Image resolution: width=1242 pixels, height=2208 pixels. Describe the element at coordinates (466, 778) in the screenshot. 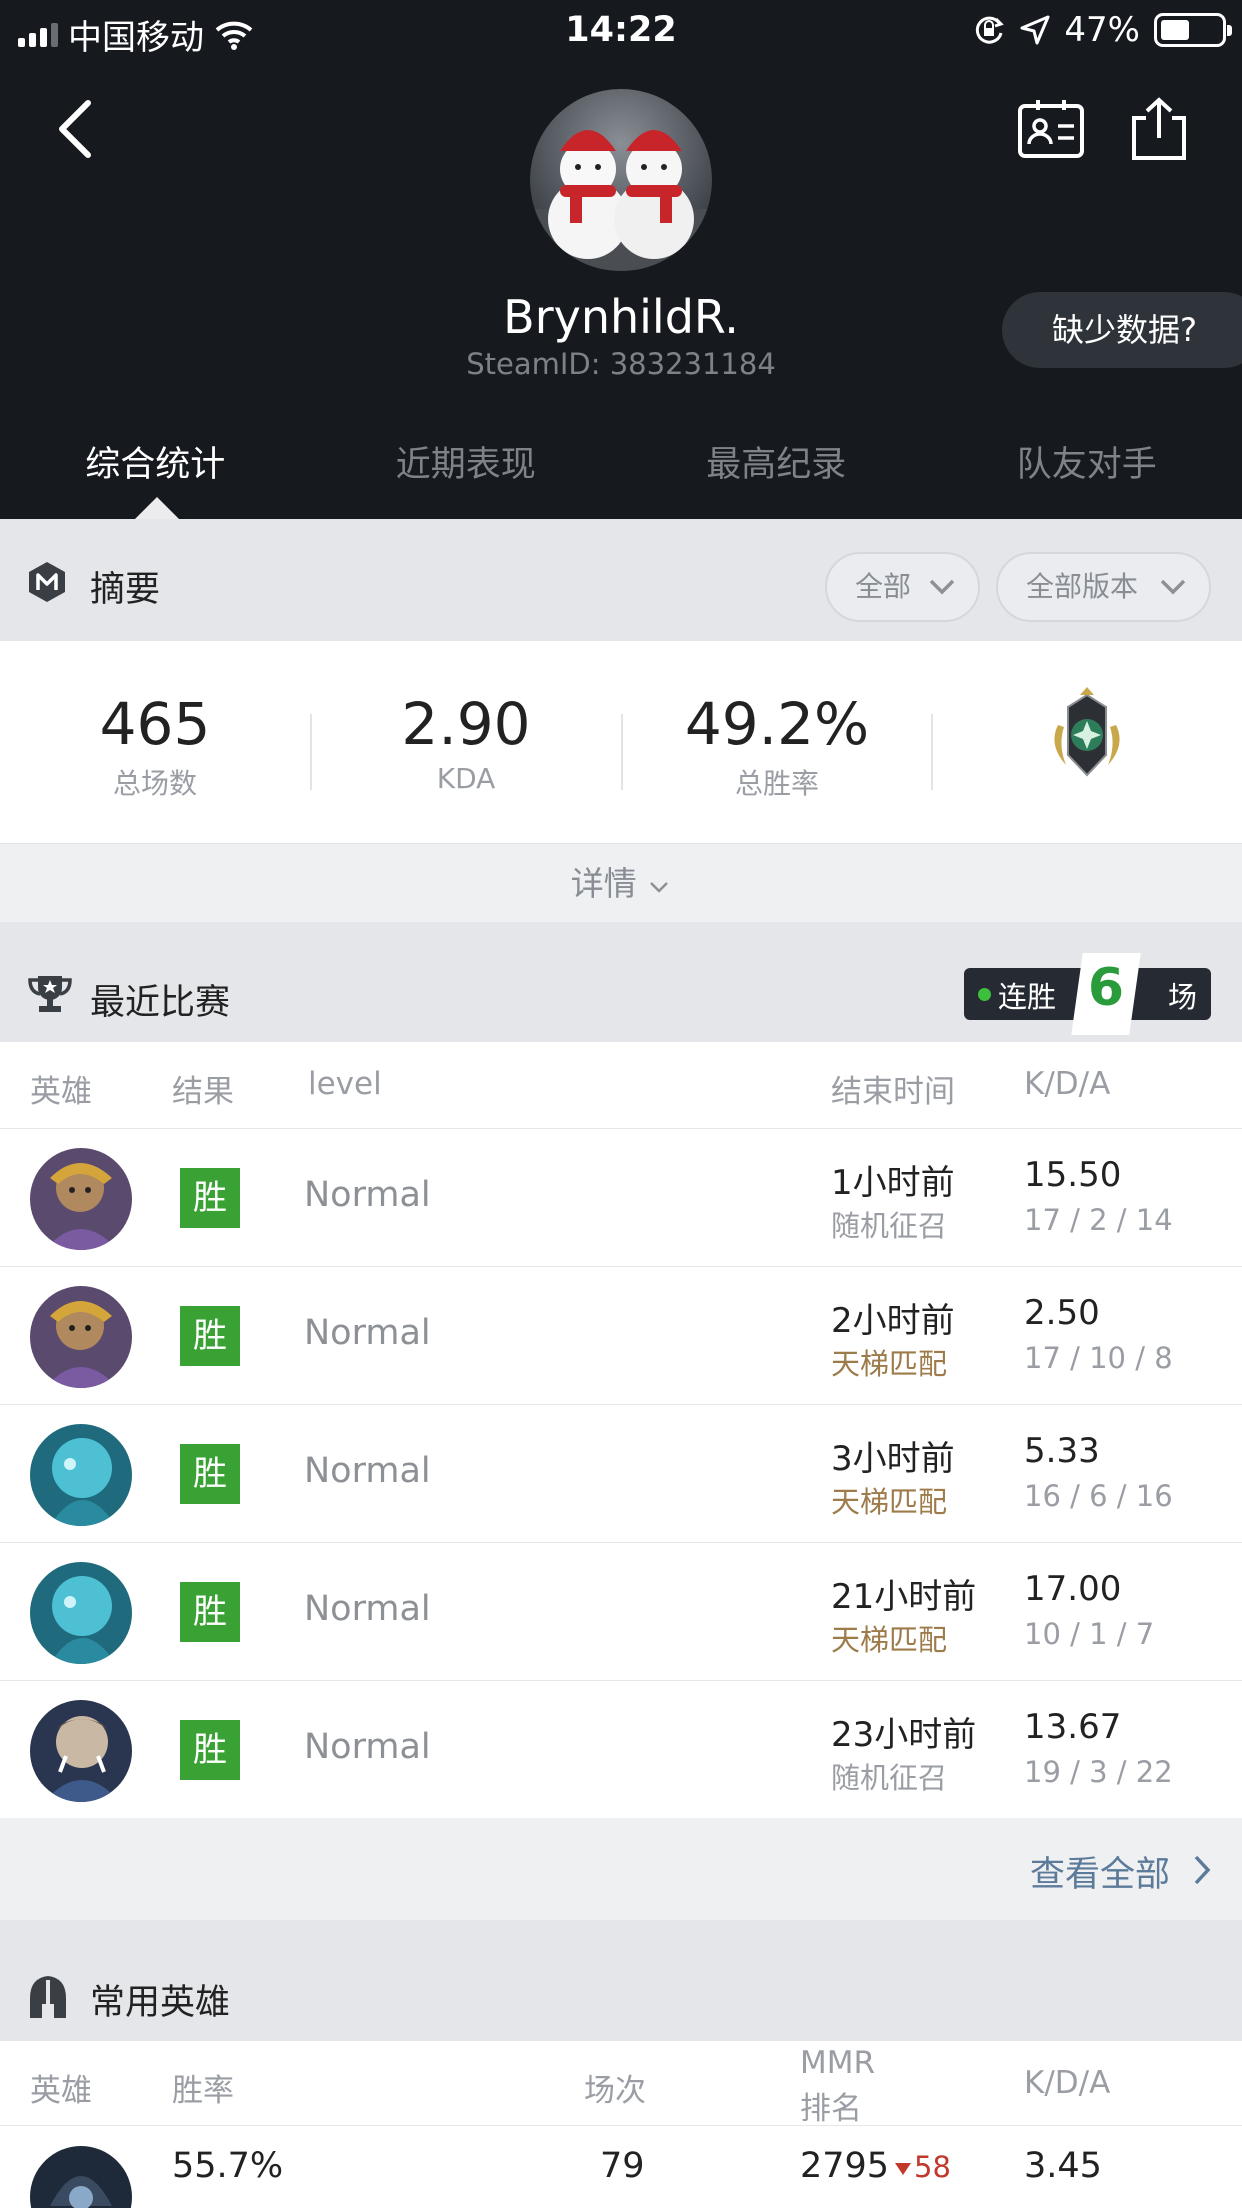

I see `stat-label: KDA` at that location.